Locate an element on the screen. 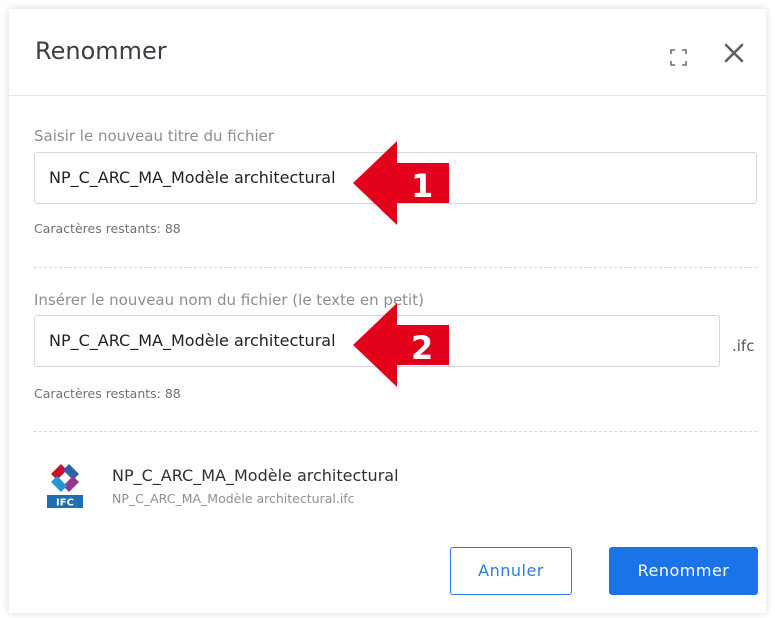  filename-remaining-chars: Caractères restants: 88 is located at coordinates (107, 393).